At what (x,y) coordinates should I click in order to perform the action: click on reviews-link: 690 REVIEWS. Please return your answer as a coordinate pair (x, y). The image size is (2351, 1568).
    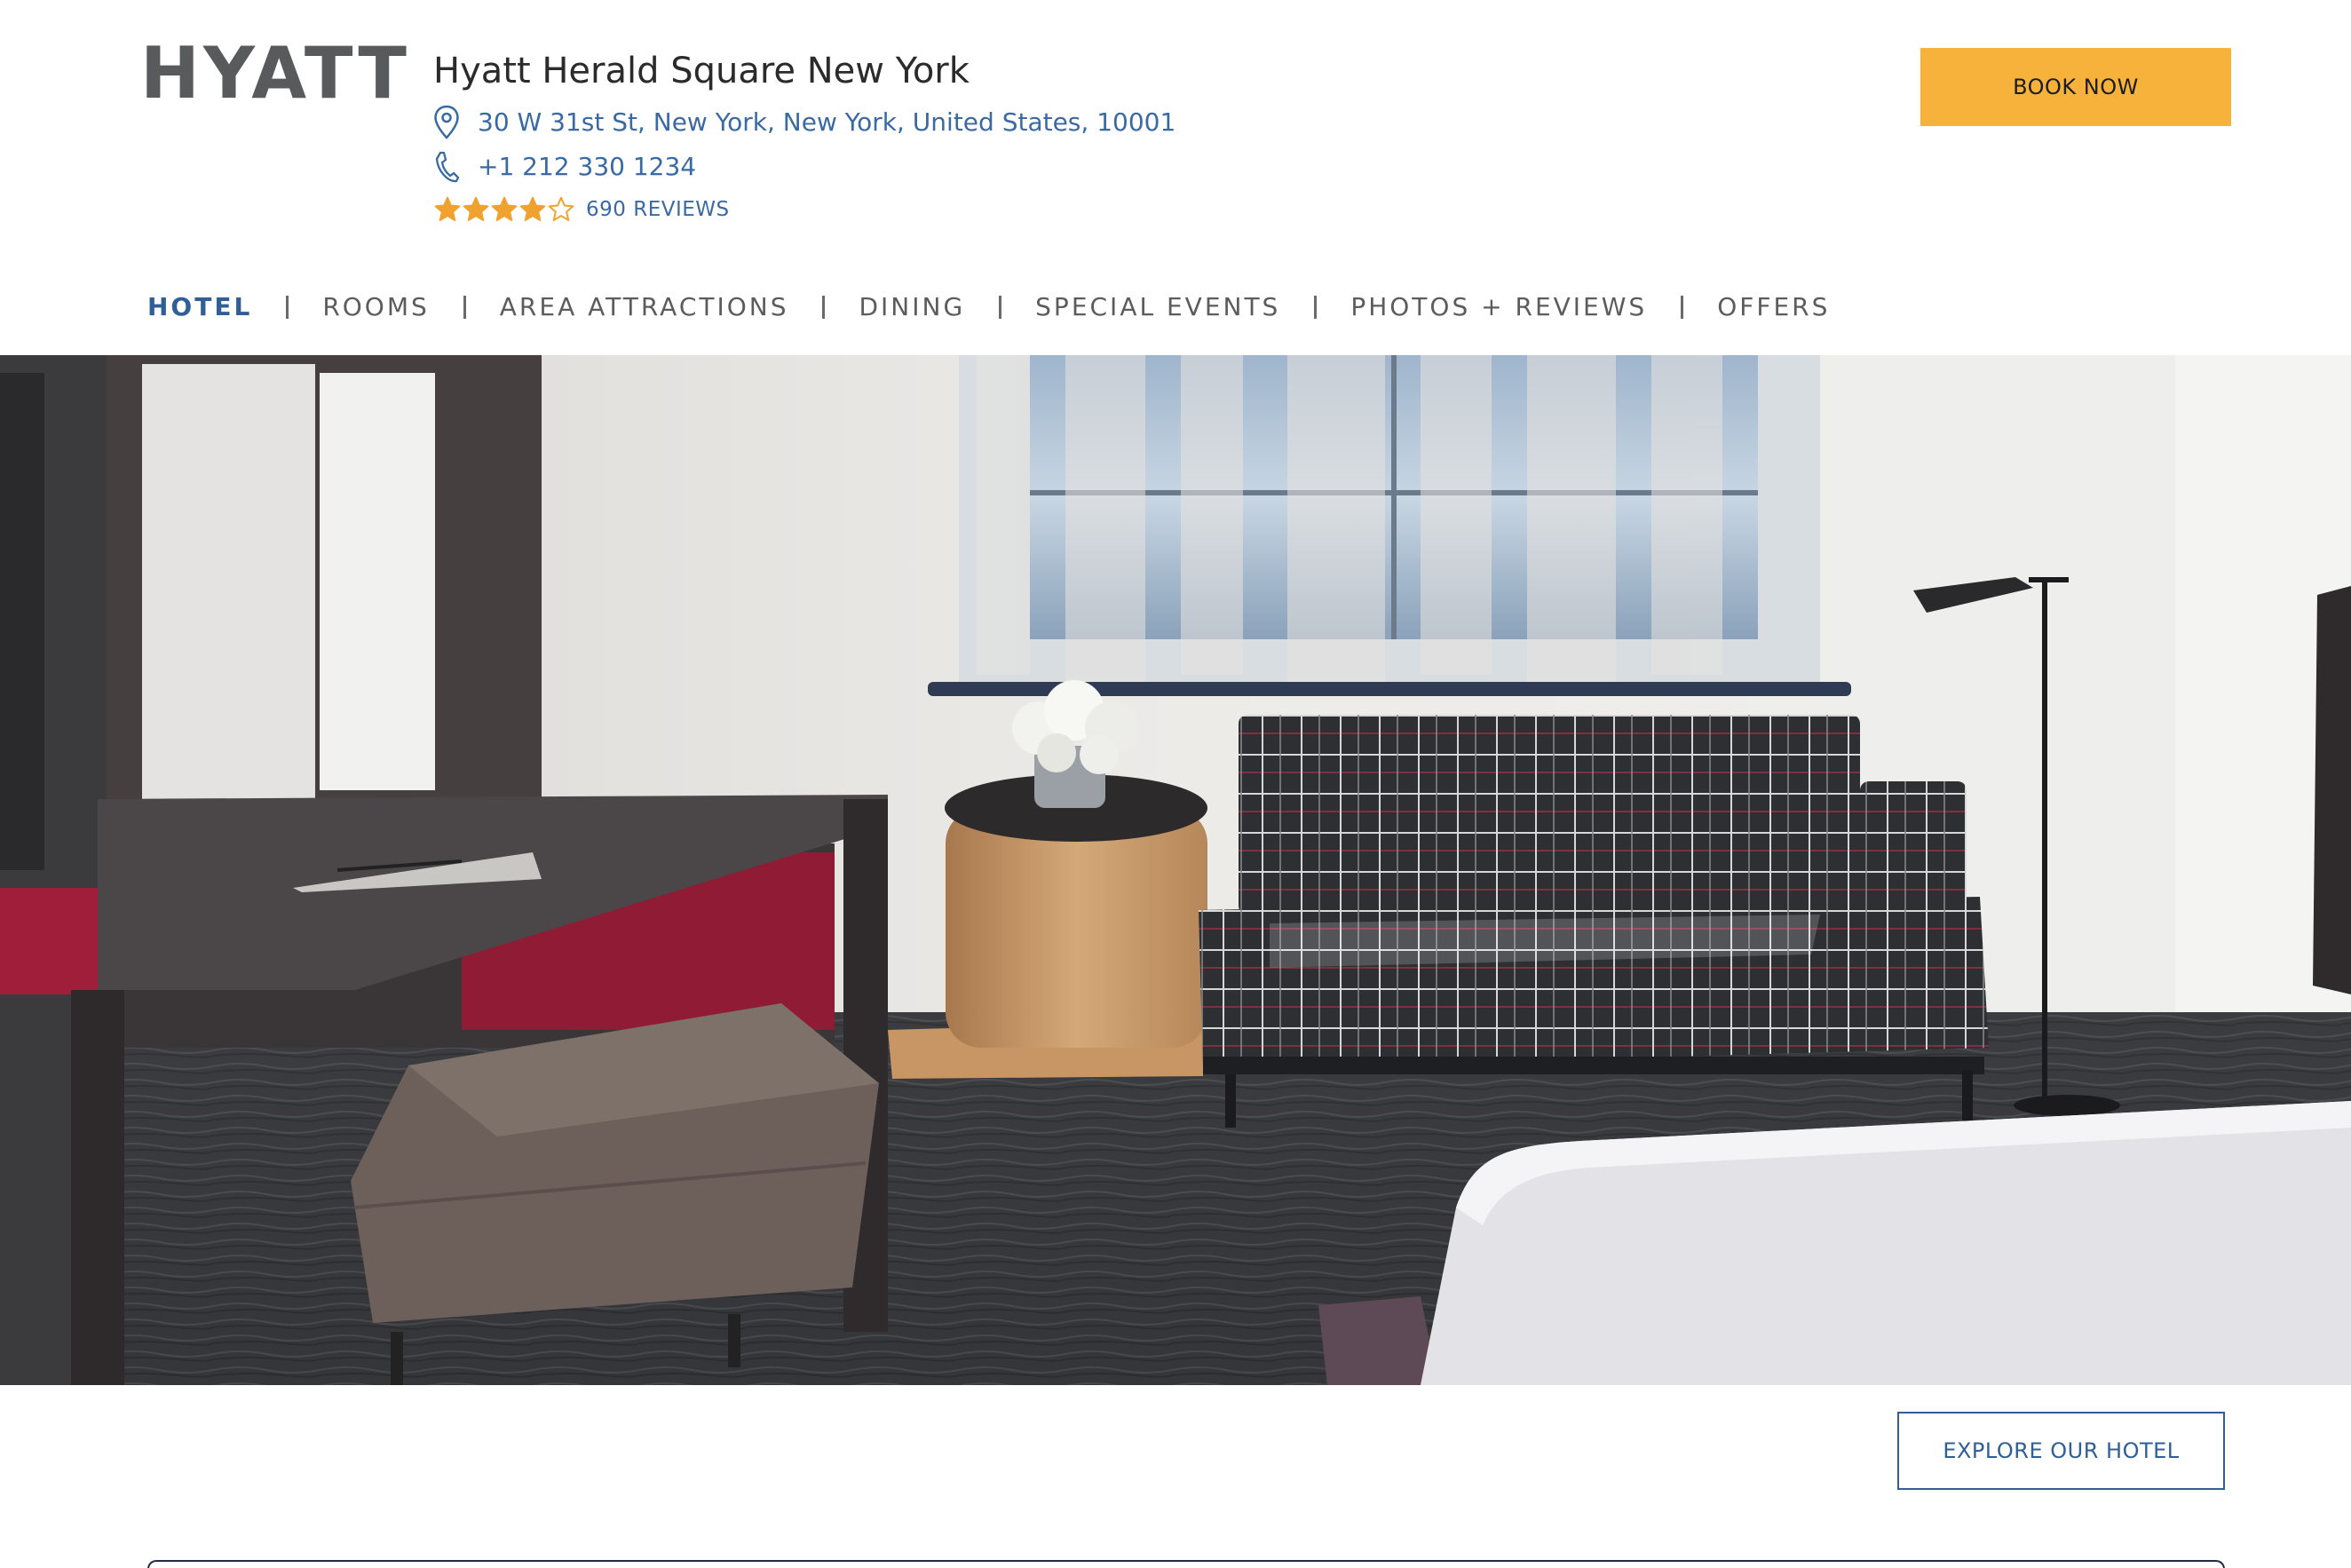
    Looking at the image, I should click on (658, 209).